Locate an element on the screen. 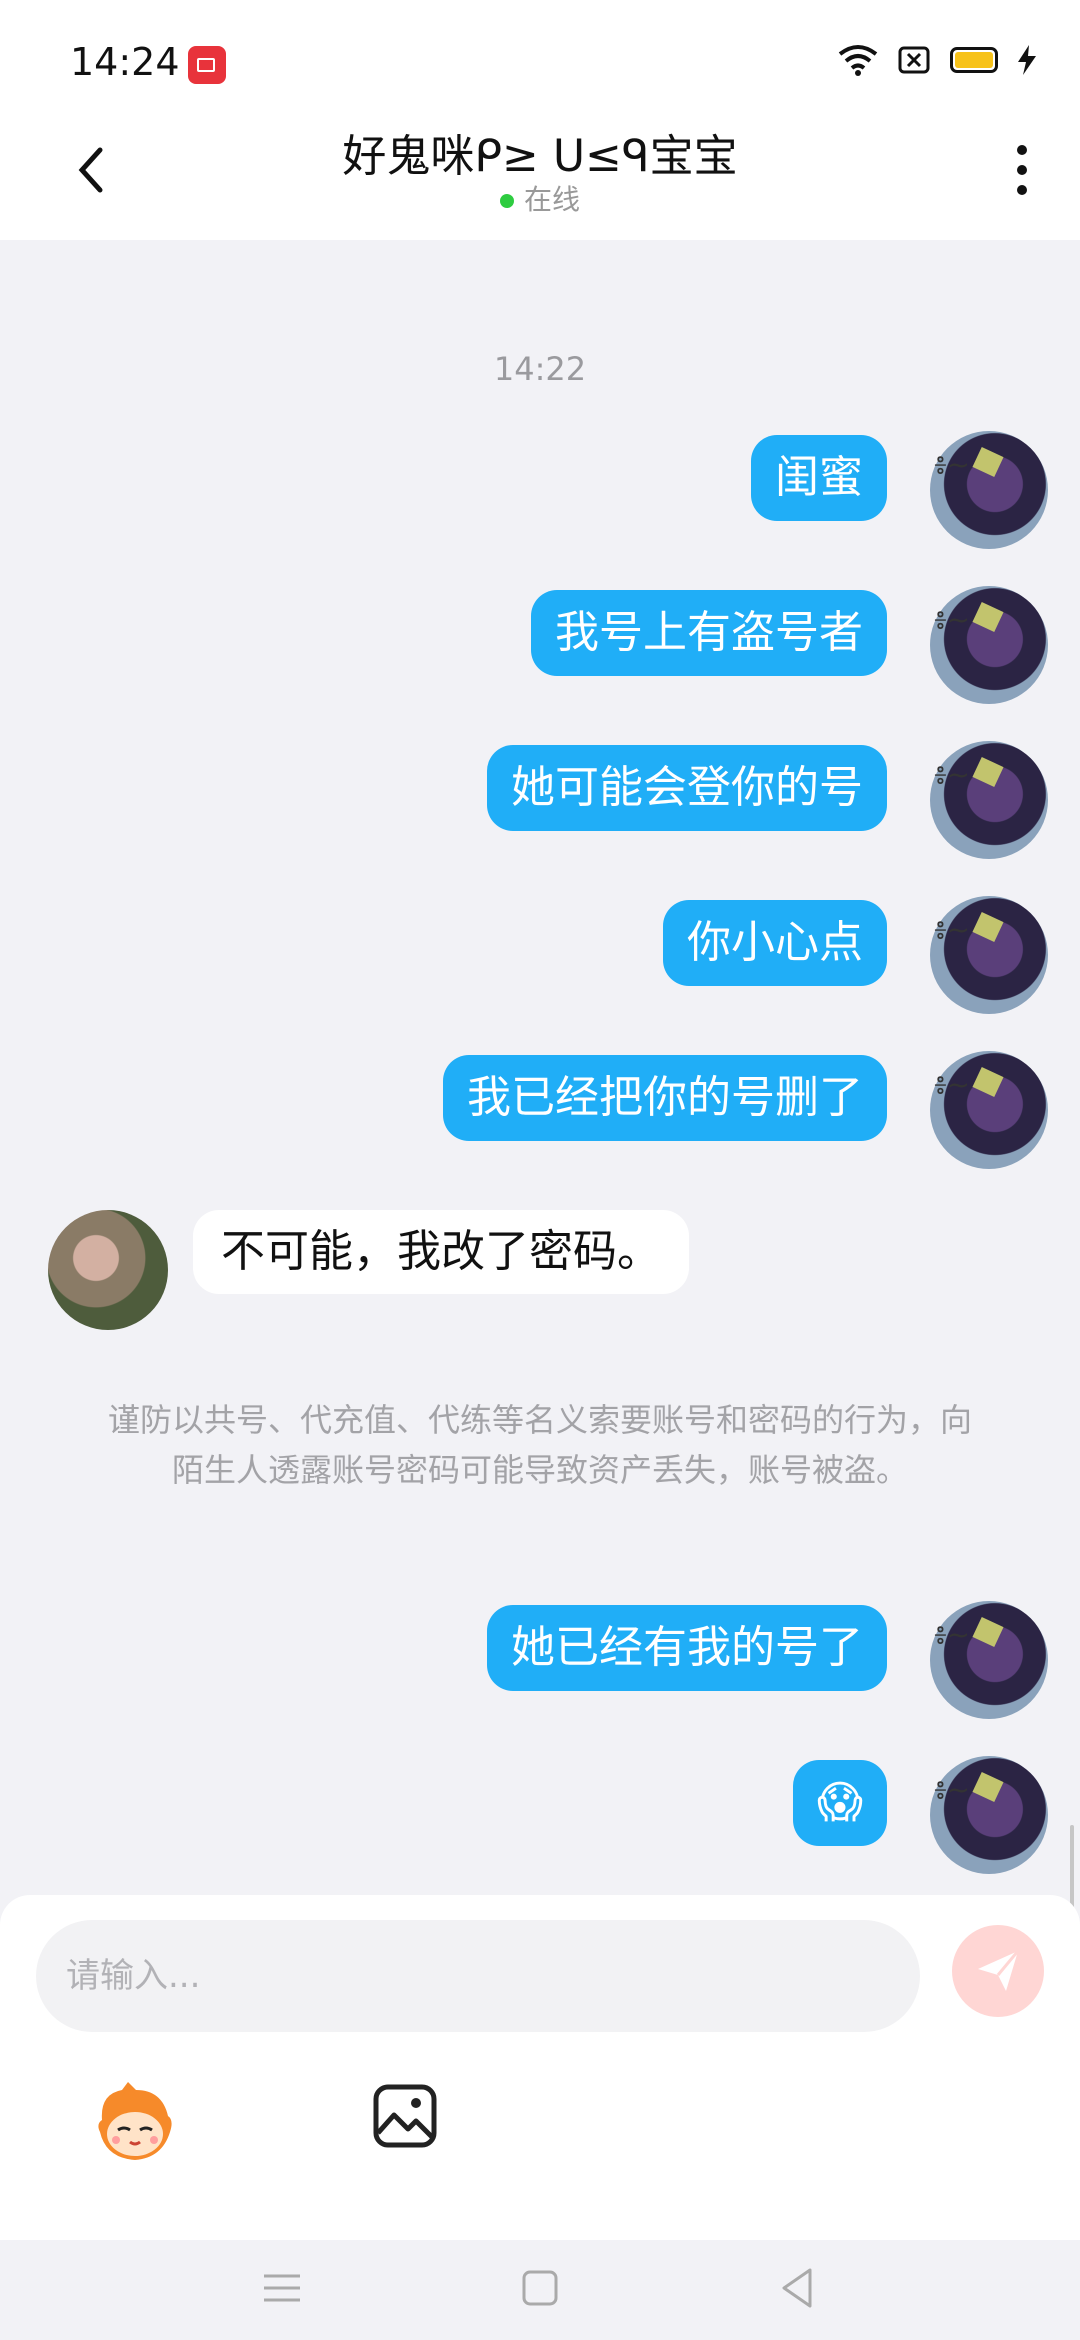  image-picker-icon is located at coordinates (405, 2116).